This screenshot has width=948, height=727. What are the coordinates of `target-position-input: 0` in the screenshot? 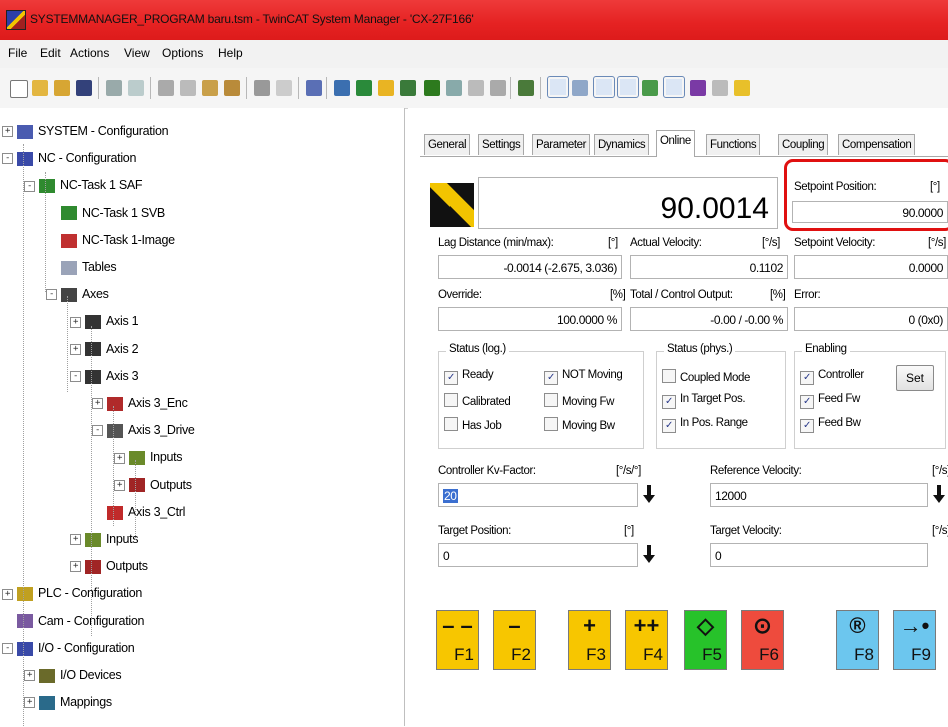 It's located at (538, 555).